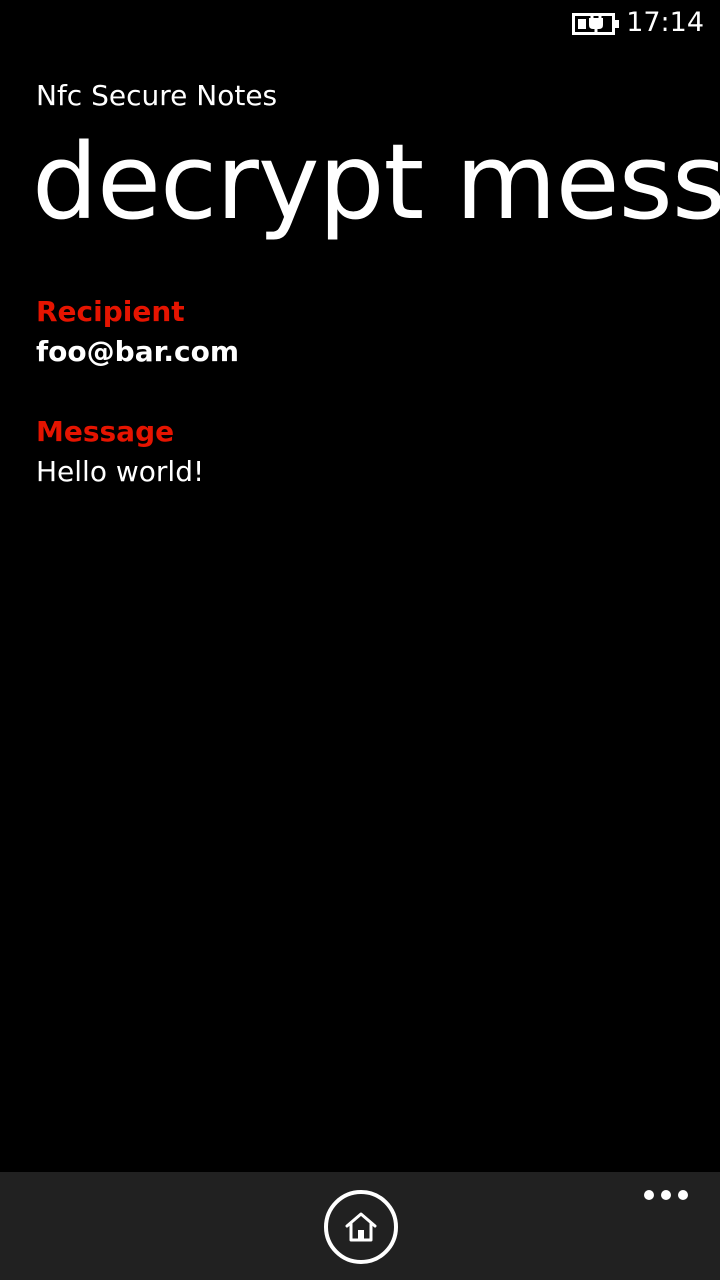  Describe the element at coordinates (157, 95) in the screenshot. I see `app-title: Nfc Secure Notes` at that location.